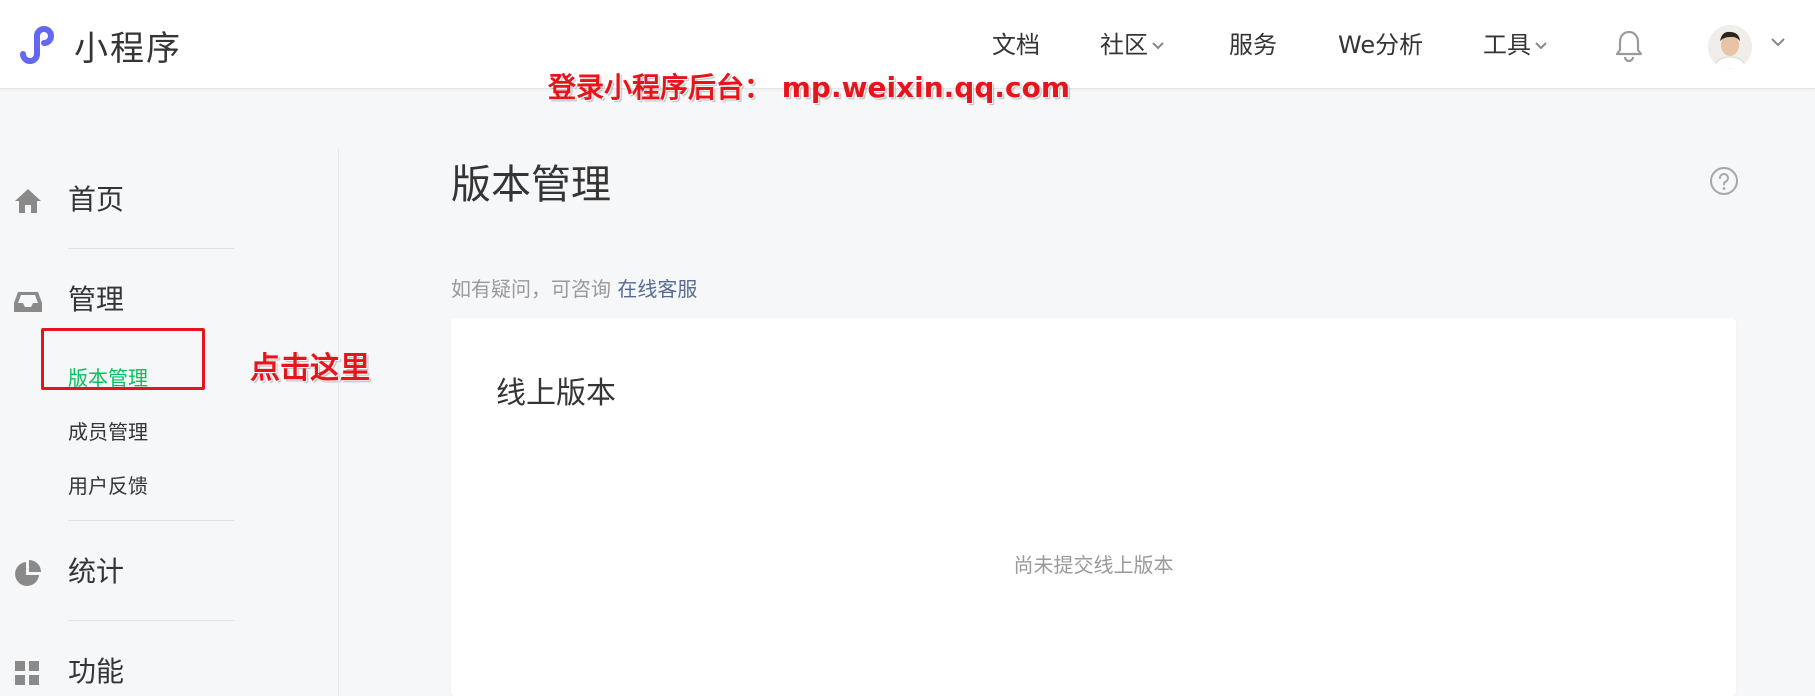  What do you see at coordinates (310, 368) in the screenshot?
I see `annotation-click-here: 点击这里` at bounding box center [310, 368].